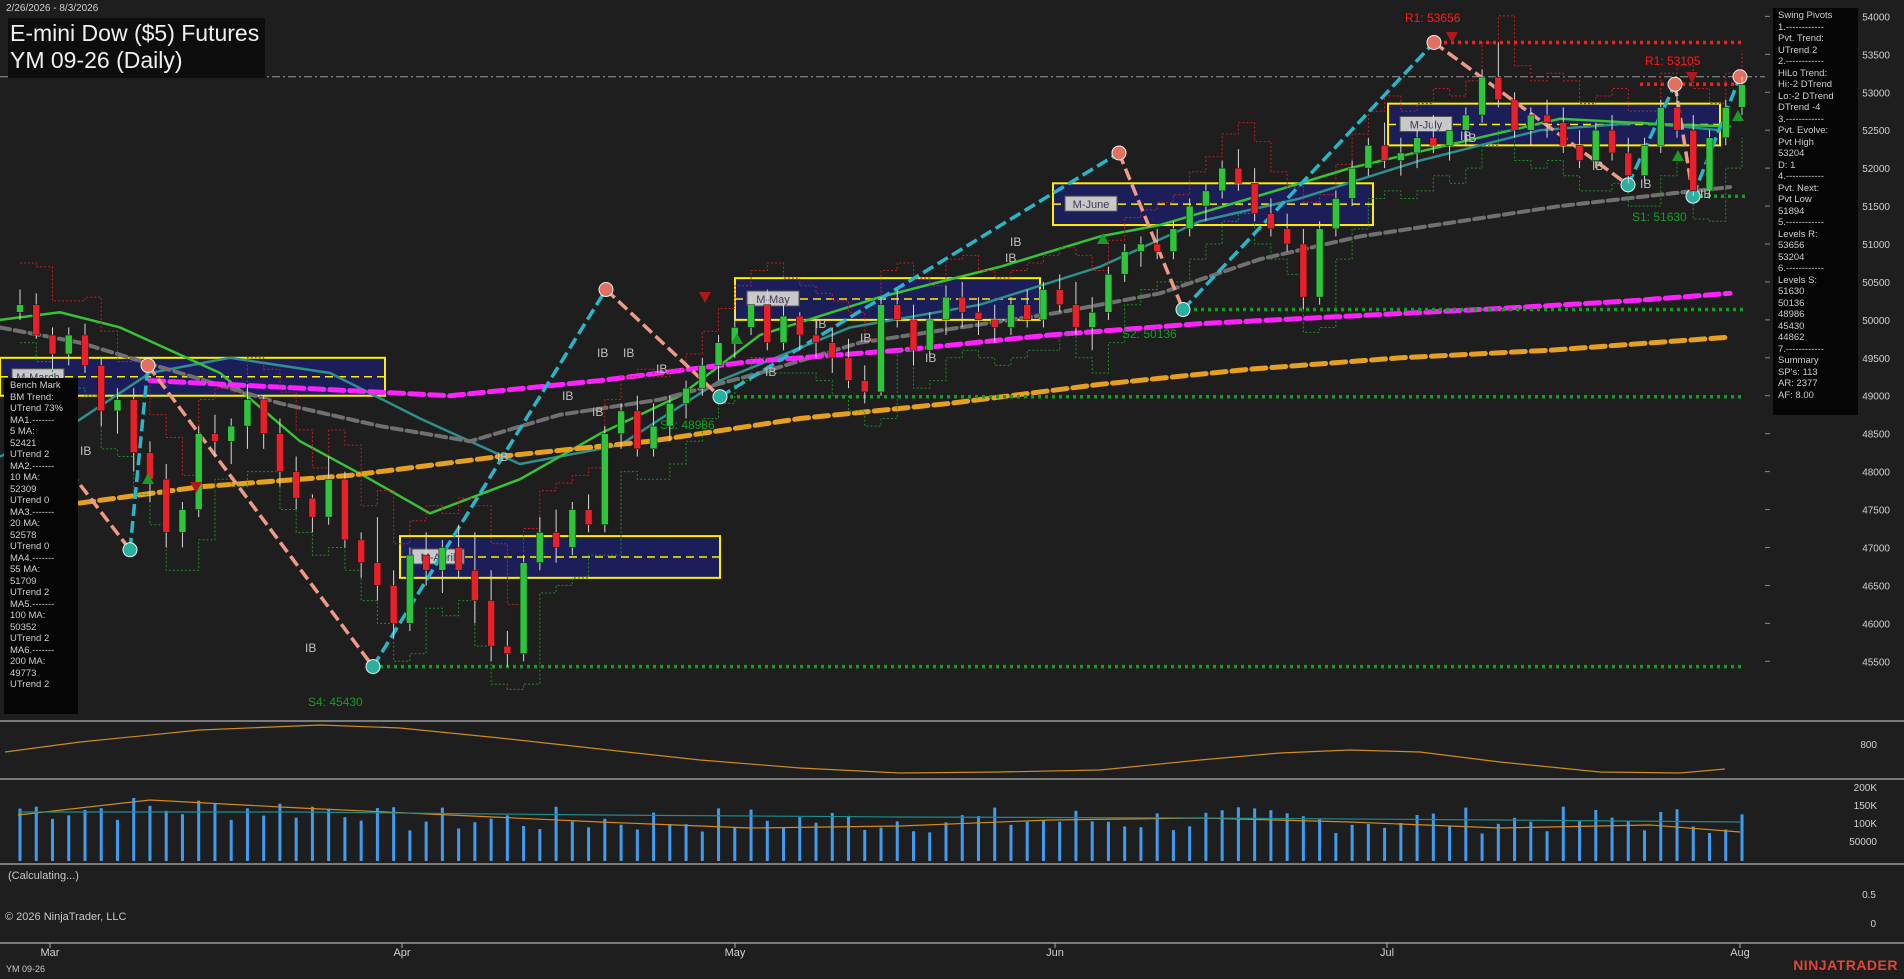  Describe the element at coordinates (35, 385) in the screenshot. I see `panel-line: Bench Mark` at that location.